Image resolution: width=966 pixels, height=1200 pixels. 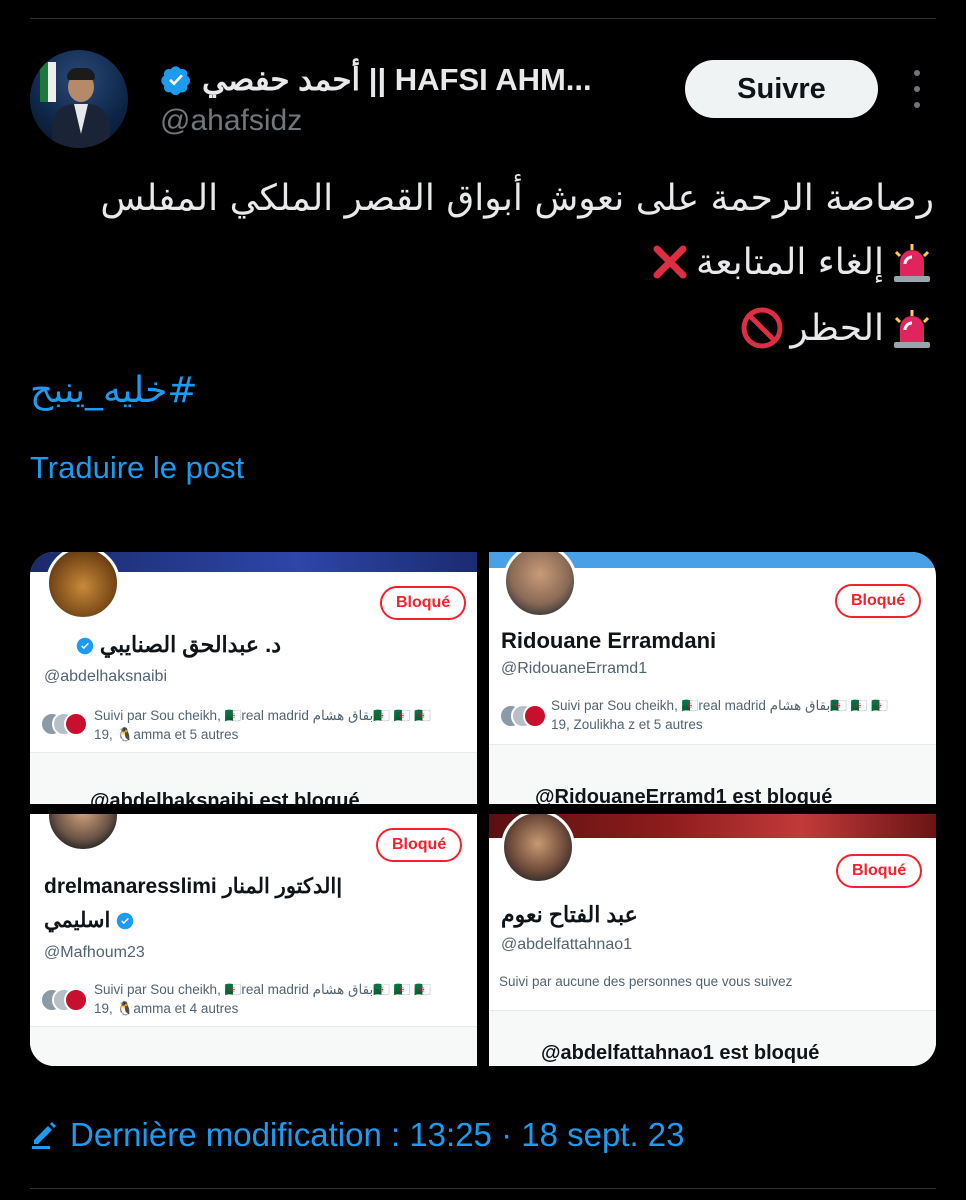 What do you see at coordinates (917, 89) in the screenshot?
I see `more-options-icon` at bounding box center [917, 89].